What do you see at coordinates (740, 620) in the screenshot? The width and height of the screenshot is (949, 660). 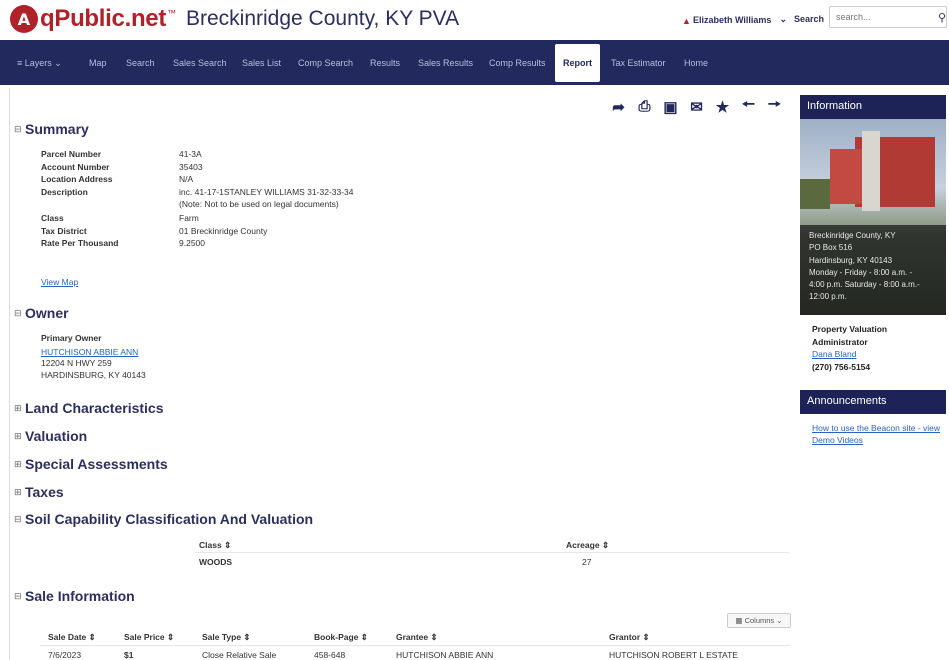 I see `columns-icon: ▦` at bounding box center [740, 620].